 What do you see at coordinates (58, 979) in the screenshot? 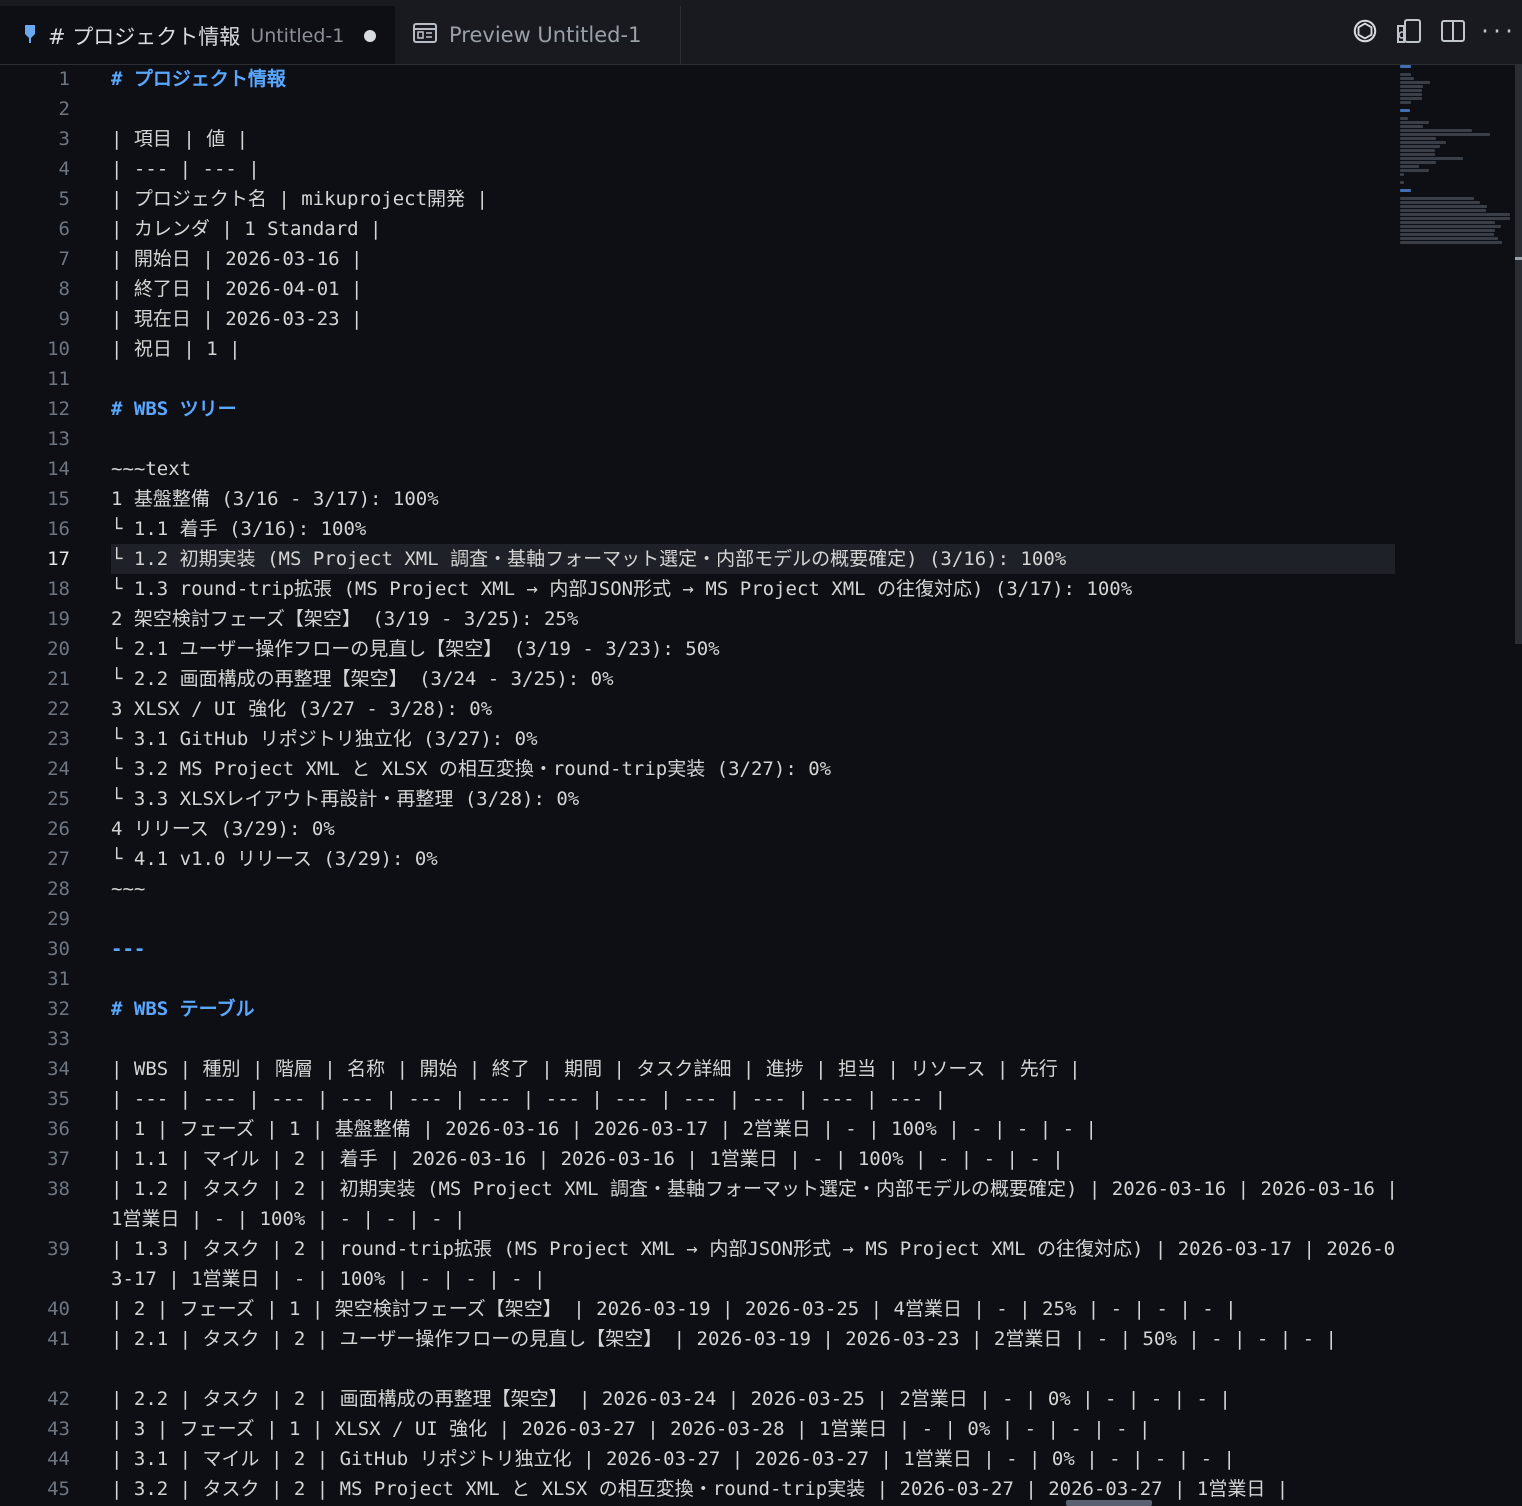
I see `line-number: 31` at bounding box center [58, 979].